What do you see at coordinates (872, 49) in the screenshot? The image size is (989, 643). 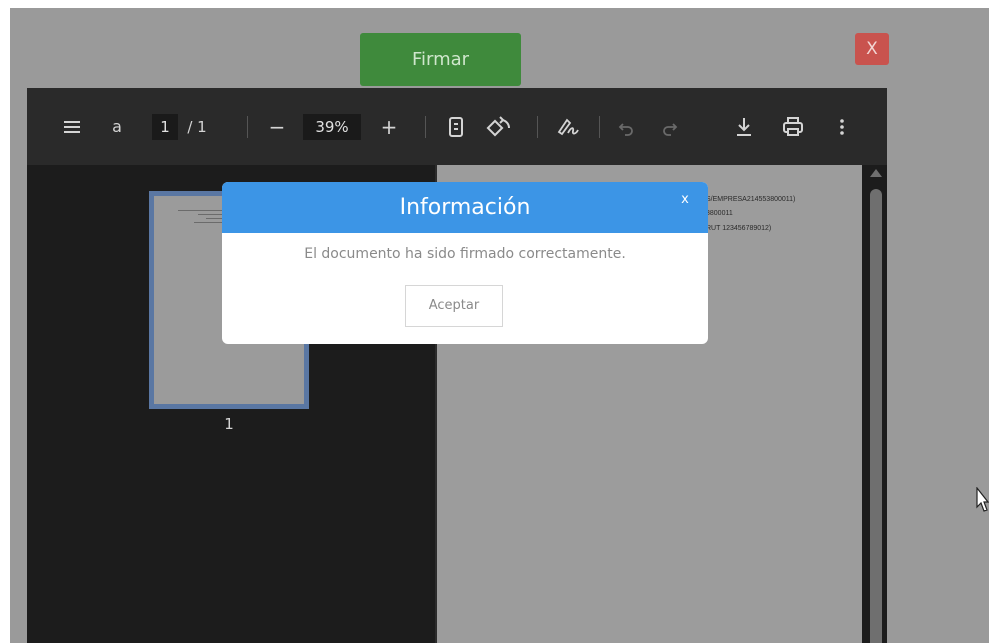 I see `close-viewer-button: X` at bounding box center [872, 49].